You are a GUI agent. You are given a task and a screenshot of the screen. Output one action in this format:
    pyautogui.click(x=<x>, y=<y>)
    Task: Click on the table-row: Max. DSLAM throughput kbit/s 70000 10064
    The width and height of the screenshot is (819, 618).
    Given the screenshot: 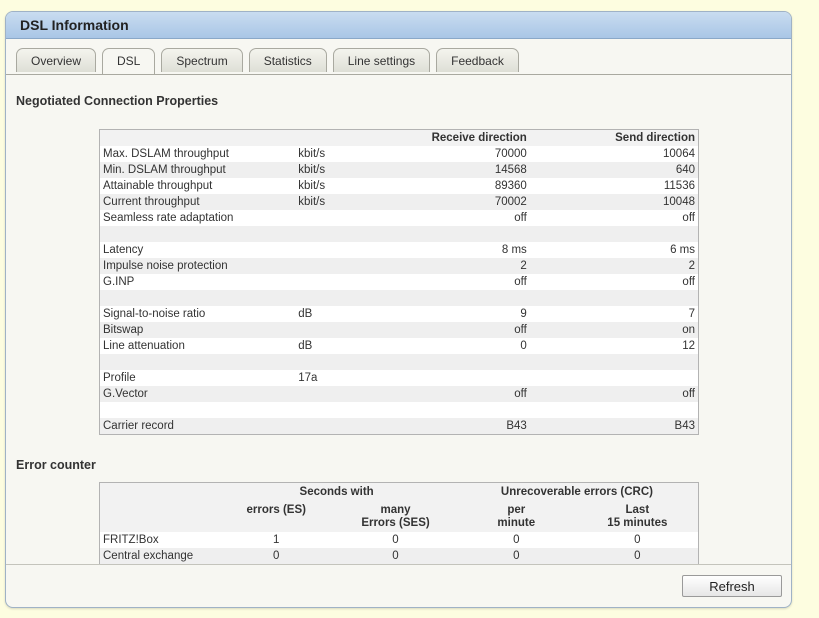 What is the action you would take?
    pyautogui.click(x=399, y=154)
    